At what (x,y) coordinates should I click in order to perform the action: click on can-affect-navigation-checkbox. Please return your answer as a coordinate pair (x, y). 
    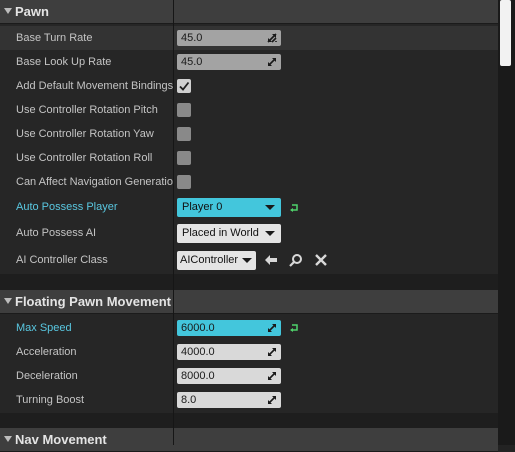
    Looking at the image, I should click on (184, 182).